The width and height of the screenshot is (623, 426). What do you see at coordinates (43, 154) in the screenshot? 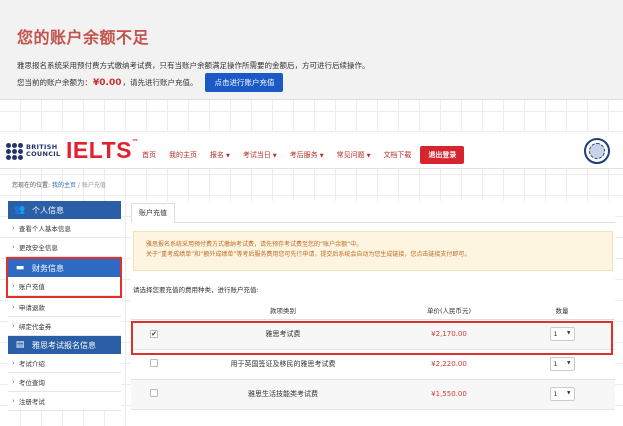
I see `bc-line2: COUNCIL` at bounding box center [43, 154].